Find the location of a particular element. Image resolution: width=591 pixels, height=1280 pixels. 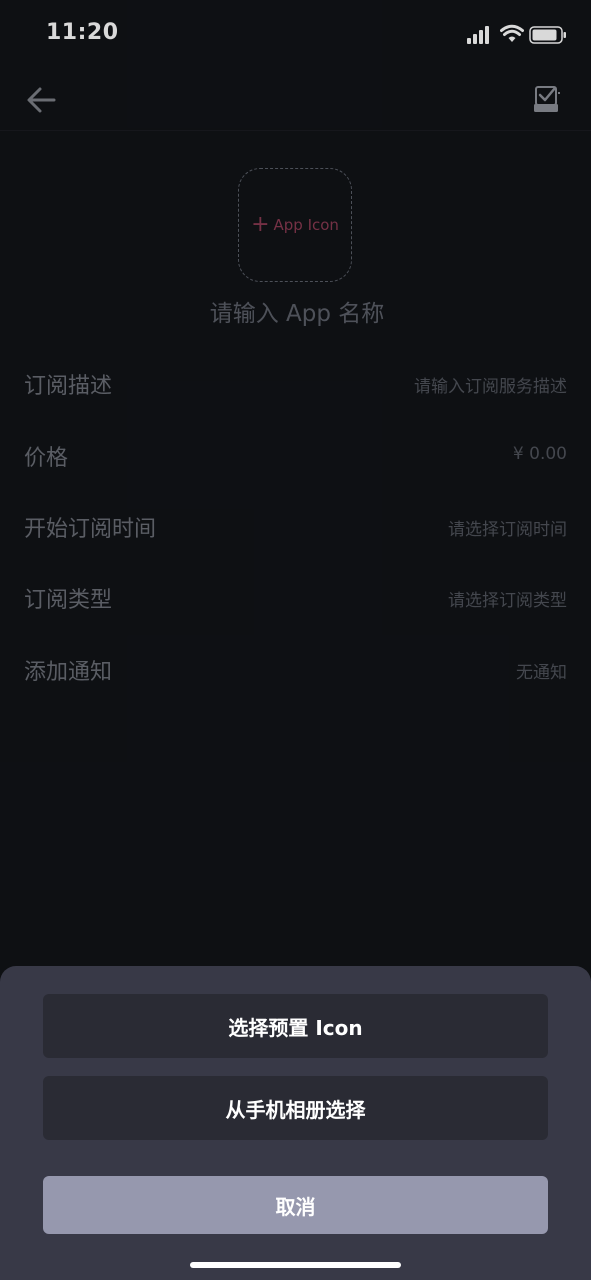

select-from-album-button: 从手机相册选择 is located at coordinates (295, 1108).